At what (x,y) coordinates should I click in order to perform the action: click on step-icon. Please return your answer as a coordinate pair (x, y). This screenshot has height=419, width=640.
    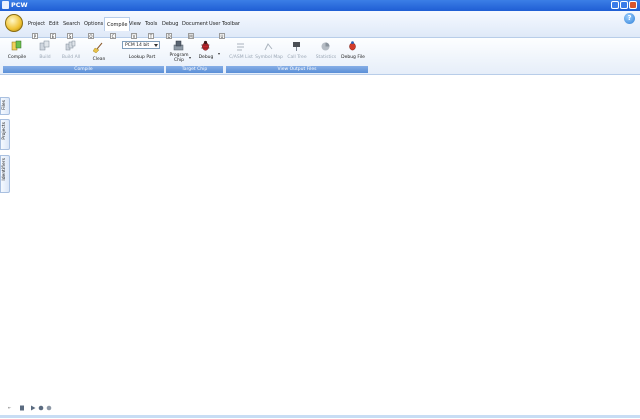
    Looking at the image, I should click on (41, 408).